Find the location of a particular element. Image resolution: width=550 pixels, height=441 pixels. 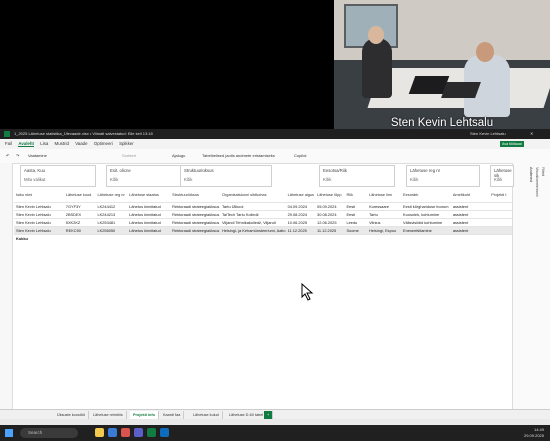

table-cell: Soome is located at coordinates (355, 231).